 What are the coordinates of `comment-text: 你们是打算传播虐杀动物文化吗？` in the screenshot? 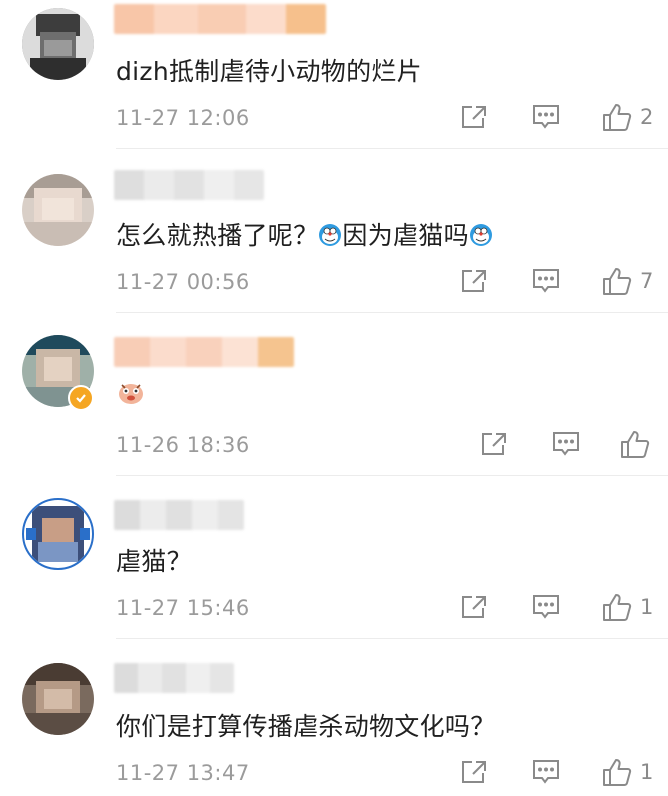 It's located at (306, 726).